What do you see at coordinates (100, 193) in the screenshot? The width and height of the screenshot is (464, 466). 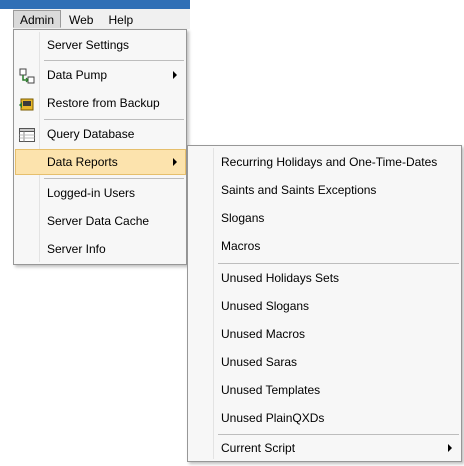 I see `menu-item-logged-in-users: Logged-in Users` at bounding box center [100, 193].